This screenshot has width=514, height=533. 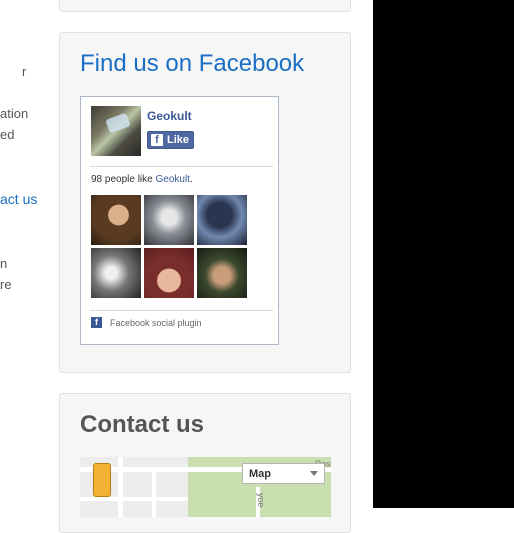 What do you see at coordinates (123, 179) in the screenshot?
I see `like-count-prefix: 98 people like` at bounding box center [123, 179].